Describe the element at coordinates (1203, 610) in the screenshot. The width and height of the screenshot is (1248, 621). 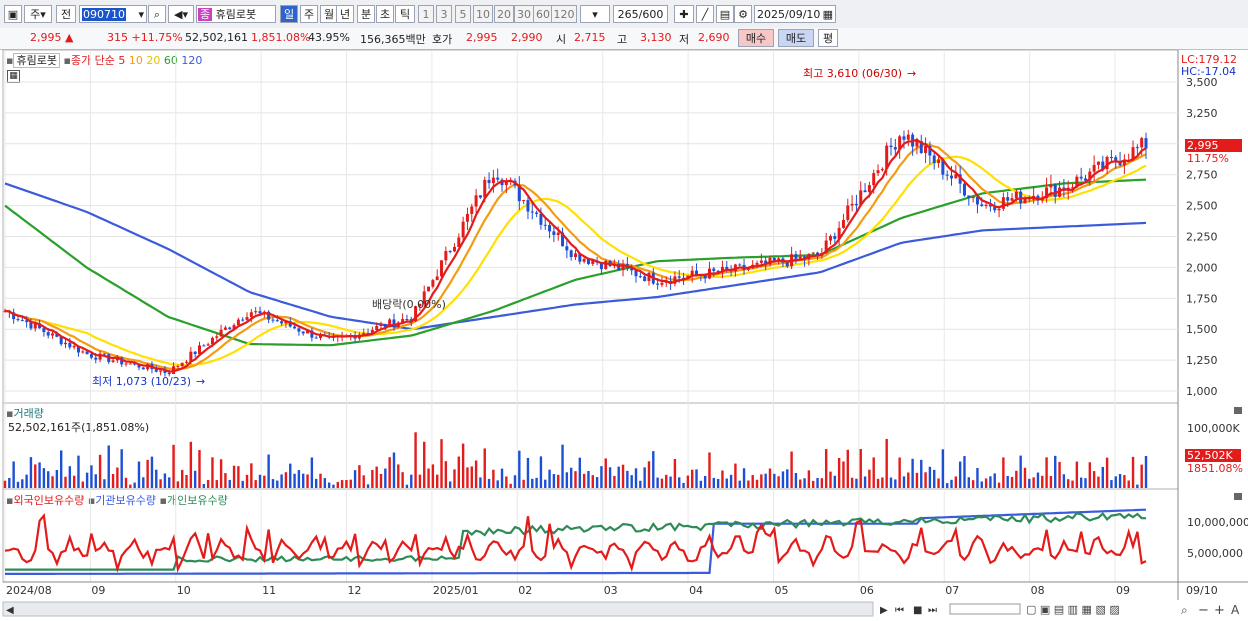
I see `minus-icon: −` at that location.